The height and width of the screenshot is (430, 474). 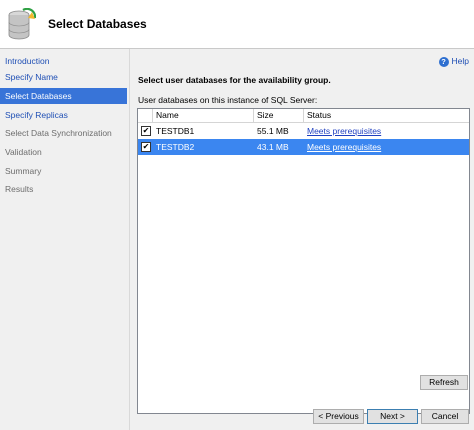 I want to click on column-header-status: Status, so click(x=386, y=115).